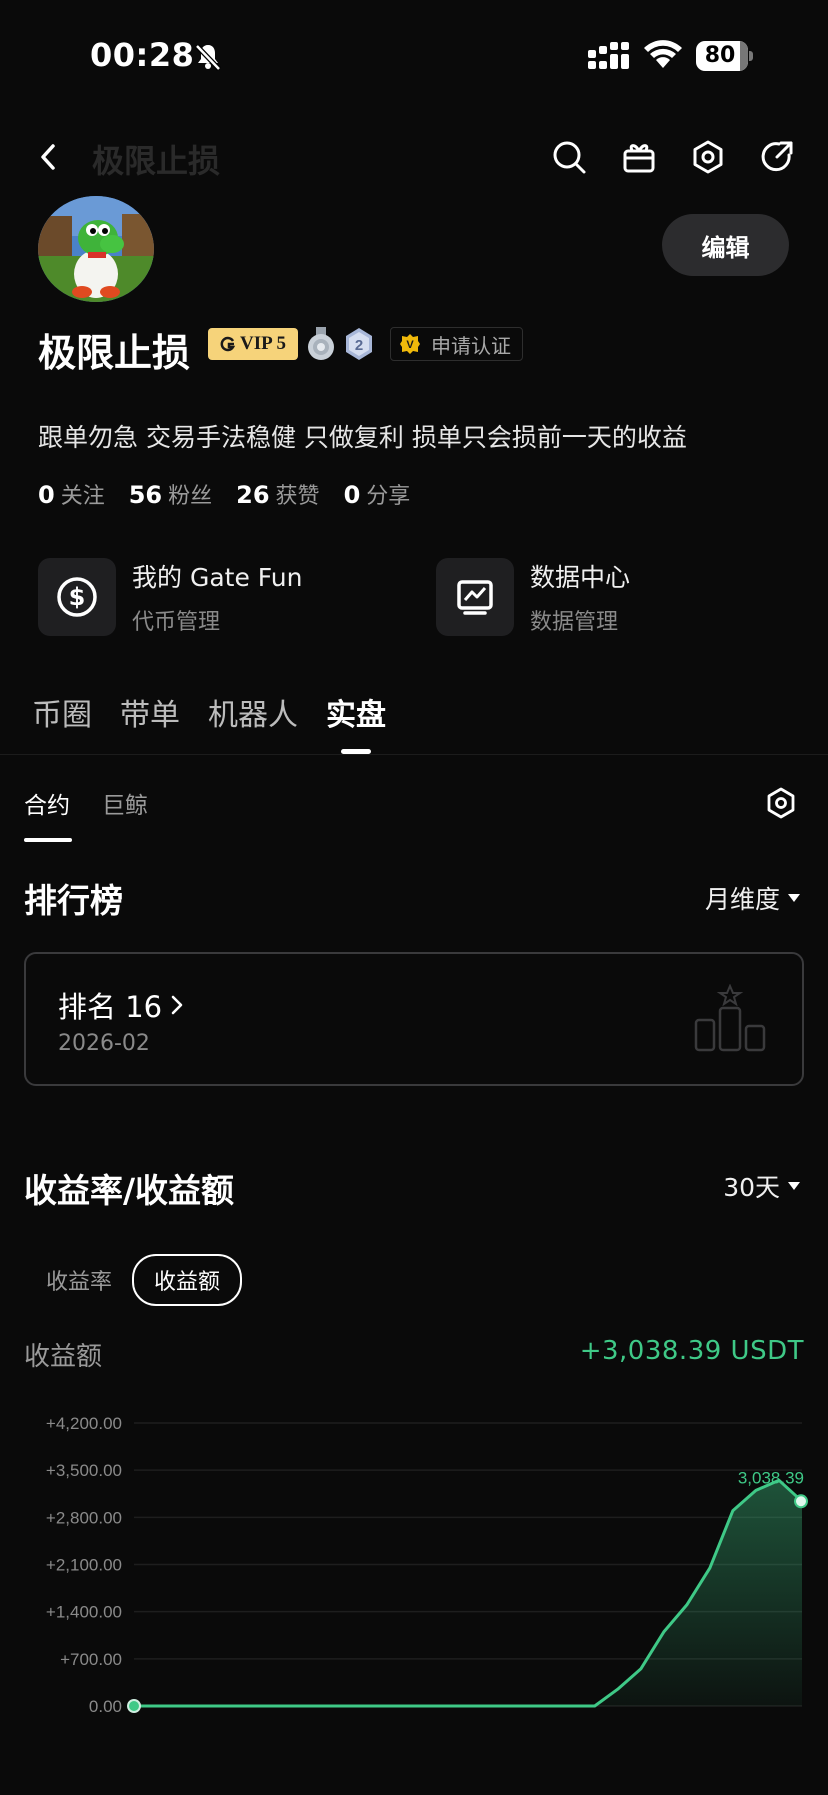  What do you see at coordinates (84, 1612) in the screenshot?
I see `chart-y-tick-label: +1,400.00` at bounding box center [84, 1612].